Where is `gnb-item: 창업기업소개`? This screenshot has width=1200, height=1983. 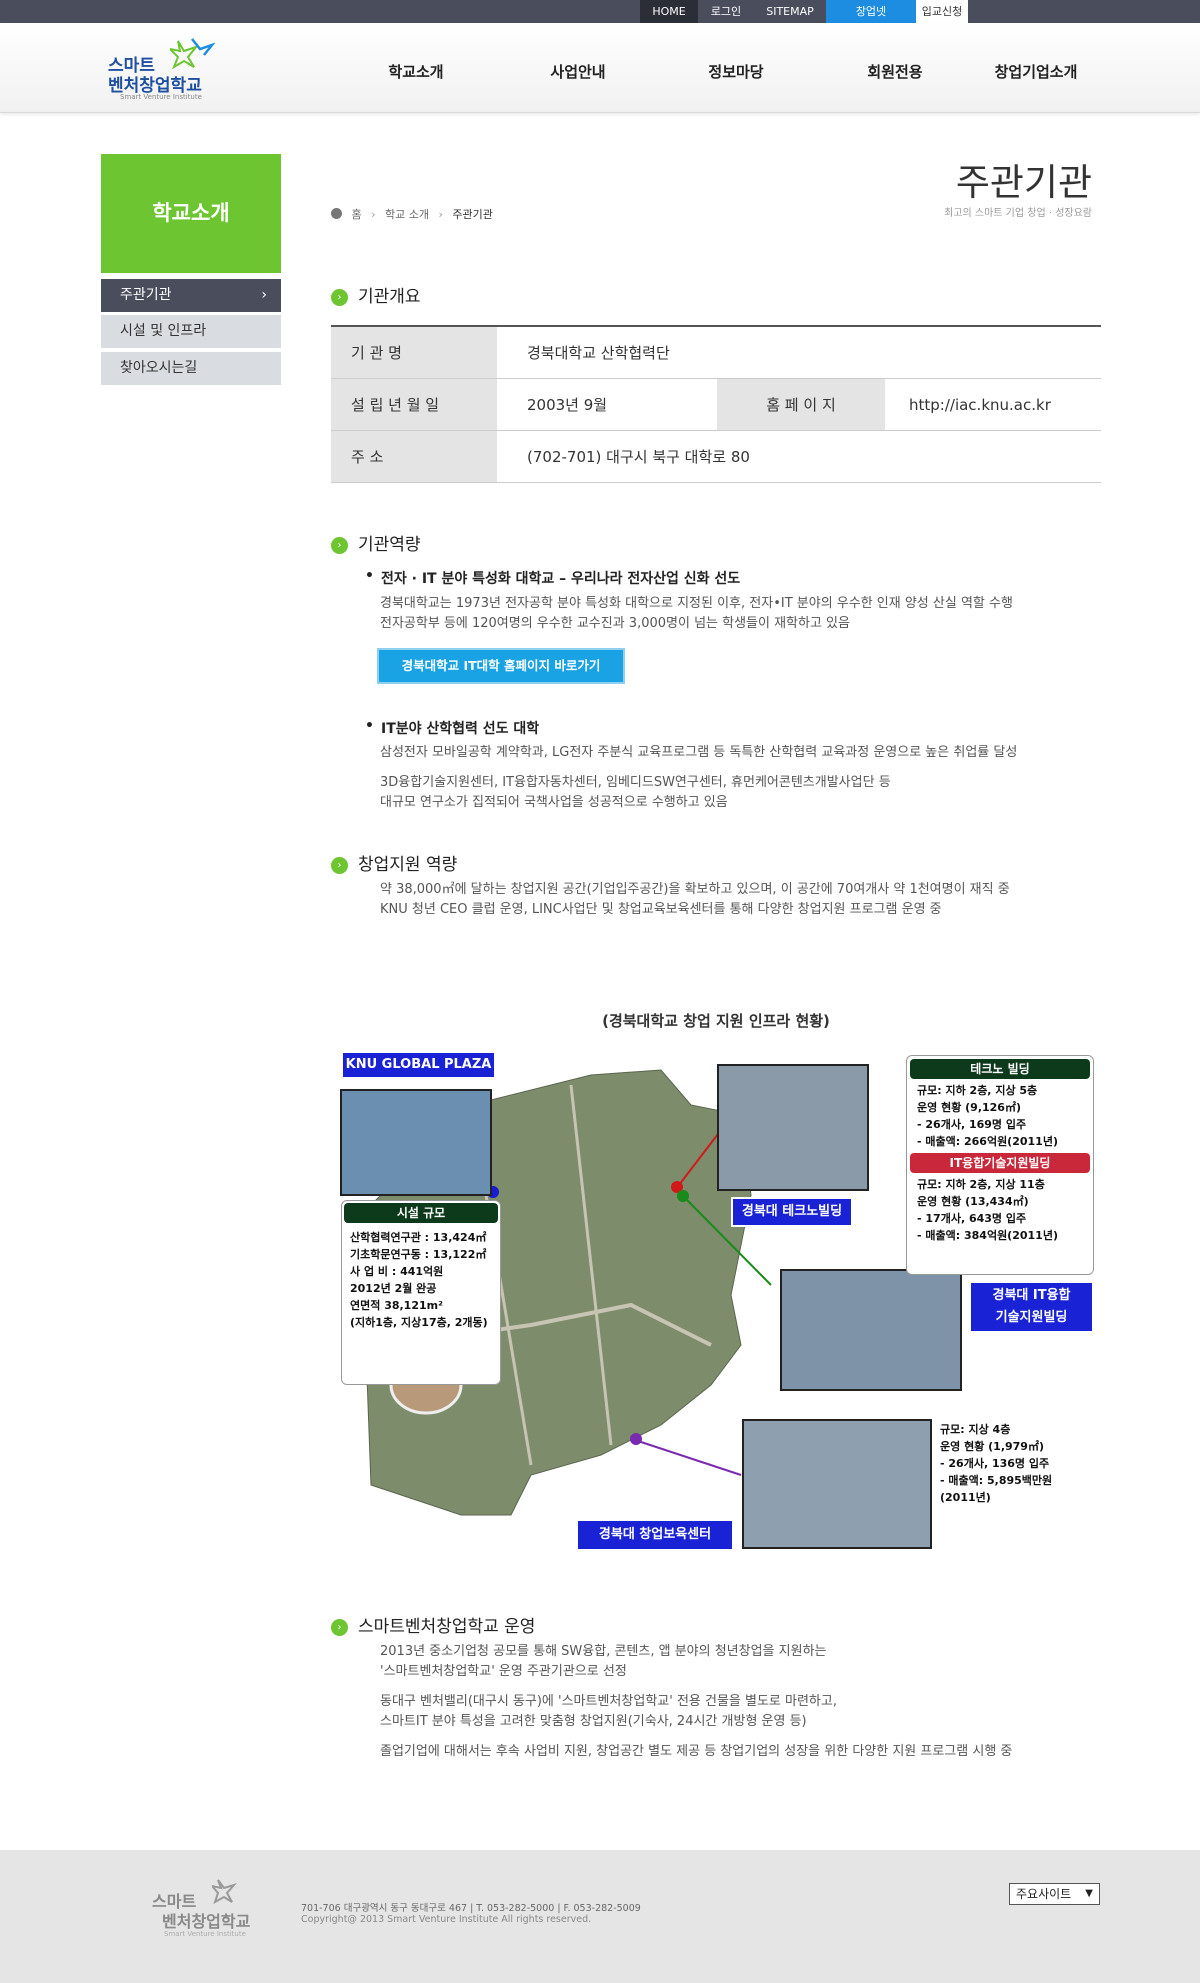
gnb-item: 창업기업소개 is located at coordinates (1036, 71).